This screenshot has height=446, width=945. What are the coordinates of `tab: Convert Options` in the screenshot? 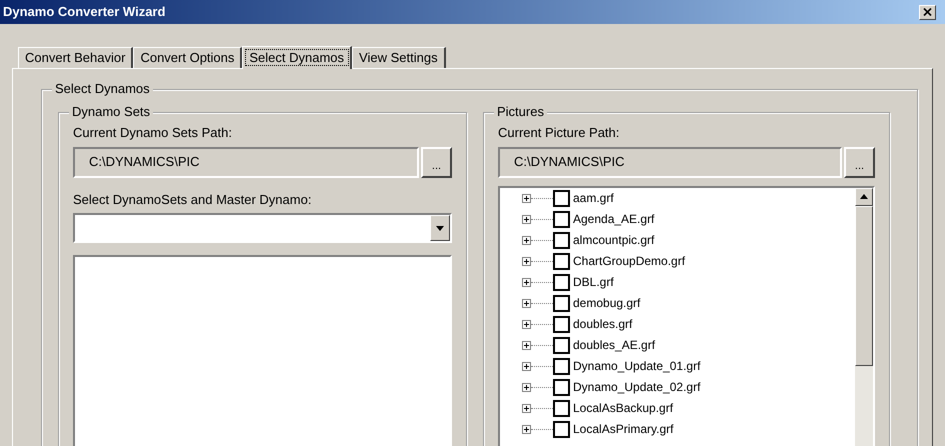 It's located at (187, 57).